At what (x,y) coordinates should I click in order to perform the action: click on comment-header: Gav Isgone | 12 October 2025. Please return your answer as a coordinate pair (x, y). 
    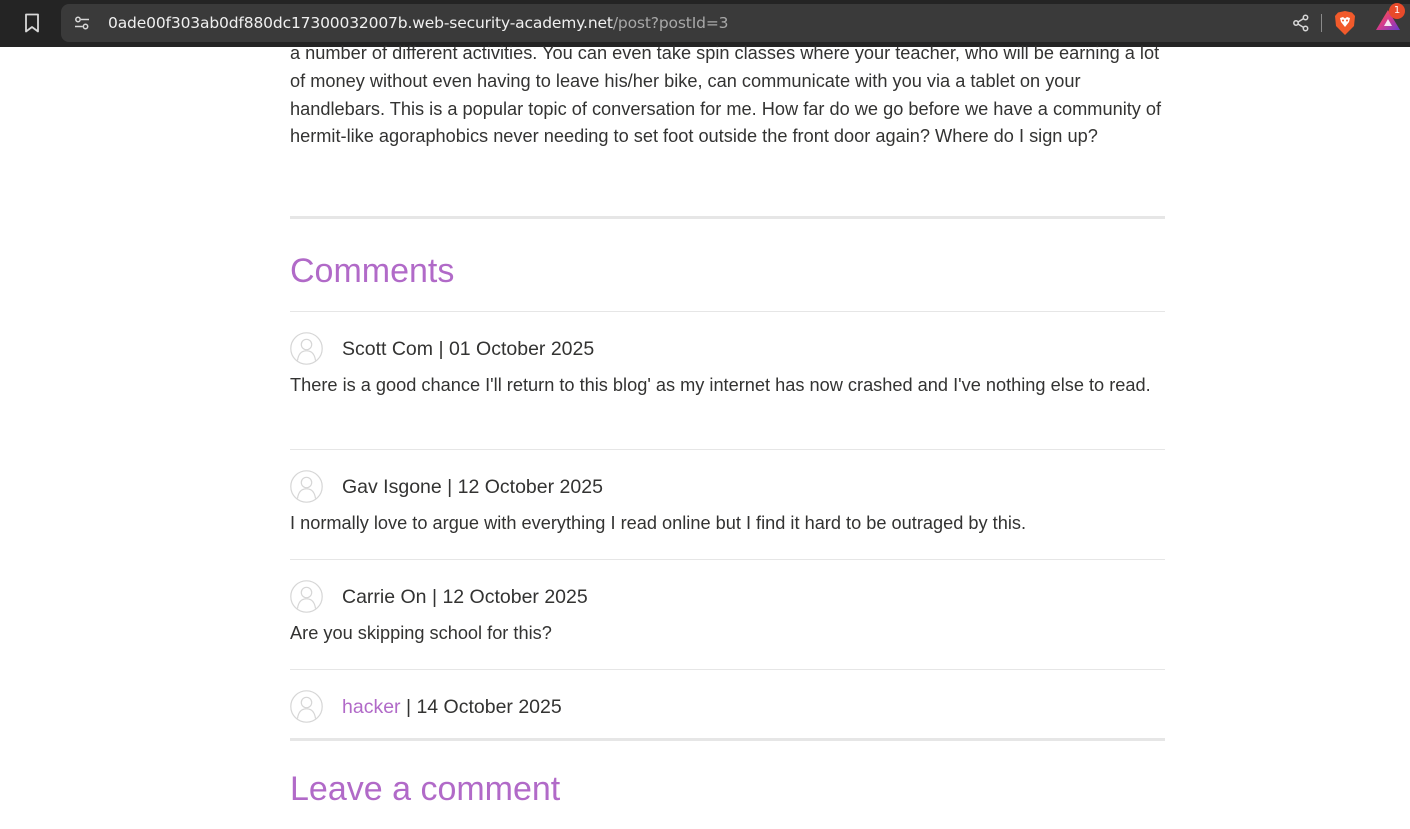
    Looking at the image, I should click on (727, 486).